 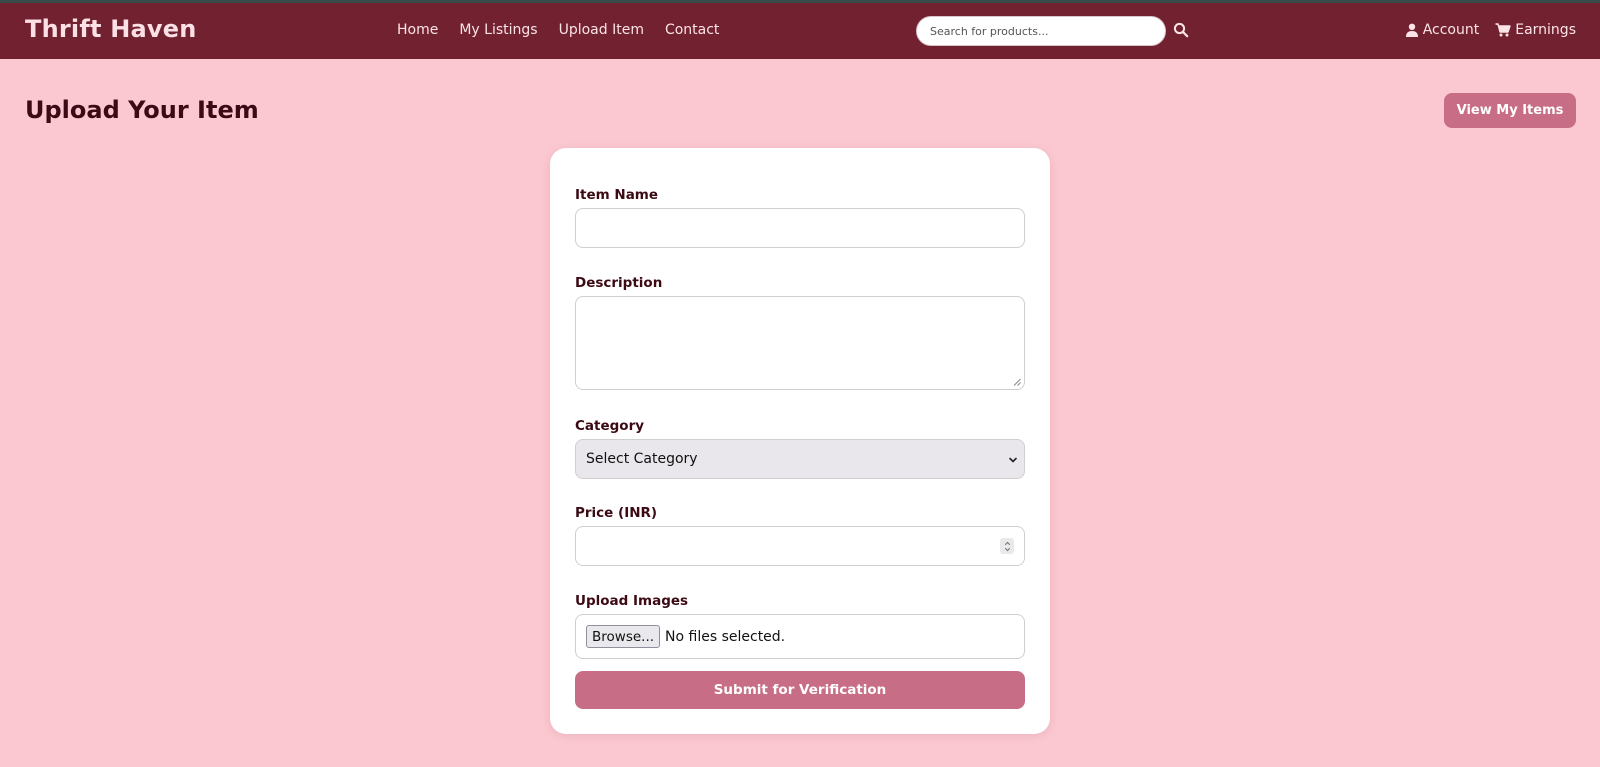 I want to click on cart-icon, so click(x=1503, y=30).